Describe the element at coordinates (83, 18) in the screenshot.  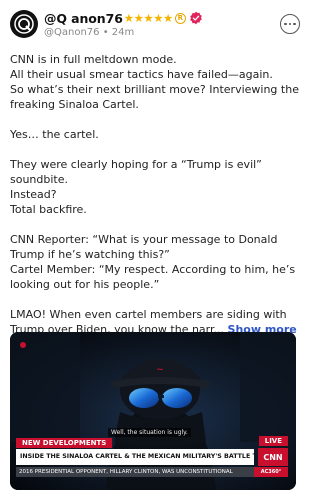
I see `display-name: @Q anon76` at that location.